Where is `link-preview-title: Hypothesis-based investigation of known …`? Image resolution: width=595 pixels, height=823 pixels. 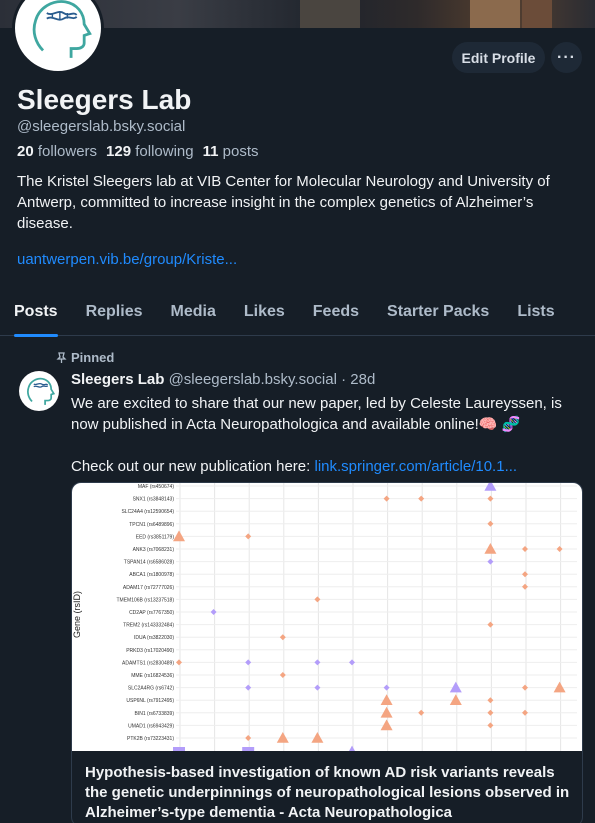 link-preview-title: Hypothesis-based investigation of known … is located at coordinates (327, 792).